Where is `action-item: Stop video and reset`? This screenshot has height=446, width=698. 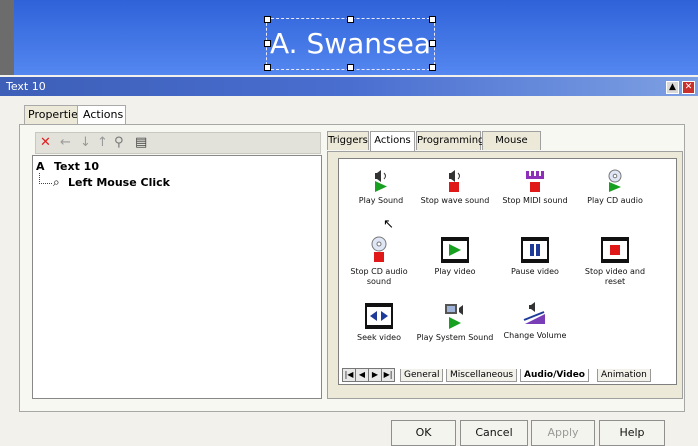
action-item: Stop video and reset is located at coordinates (615, 261).